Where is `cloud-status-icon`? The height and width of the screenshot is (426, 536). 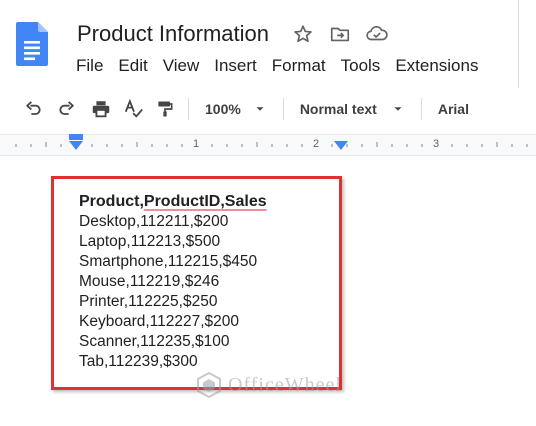
cloud-status-icon is located at coordinates (377, 34).